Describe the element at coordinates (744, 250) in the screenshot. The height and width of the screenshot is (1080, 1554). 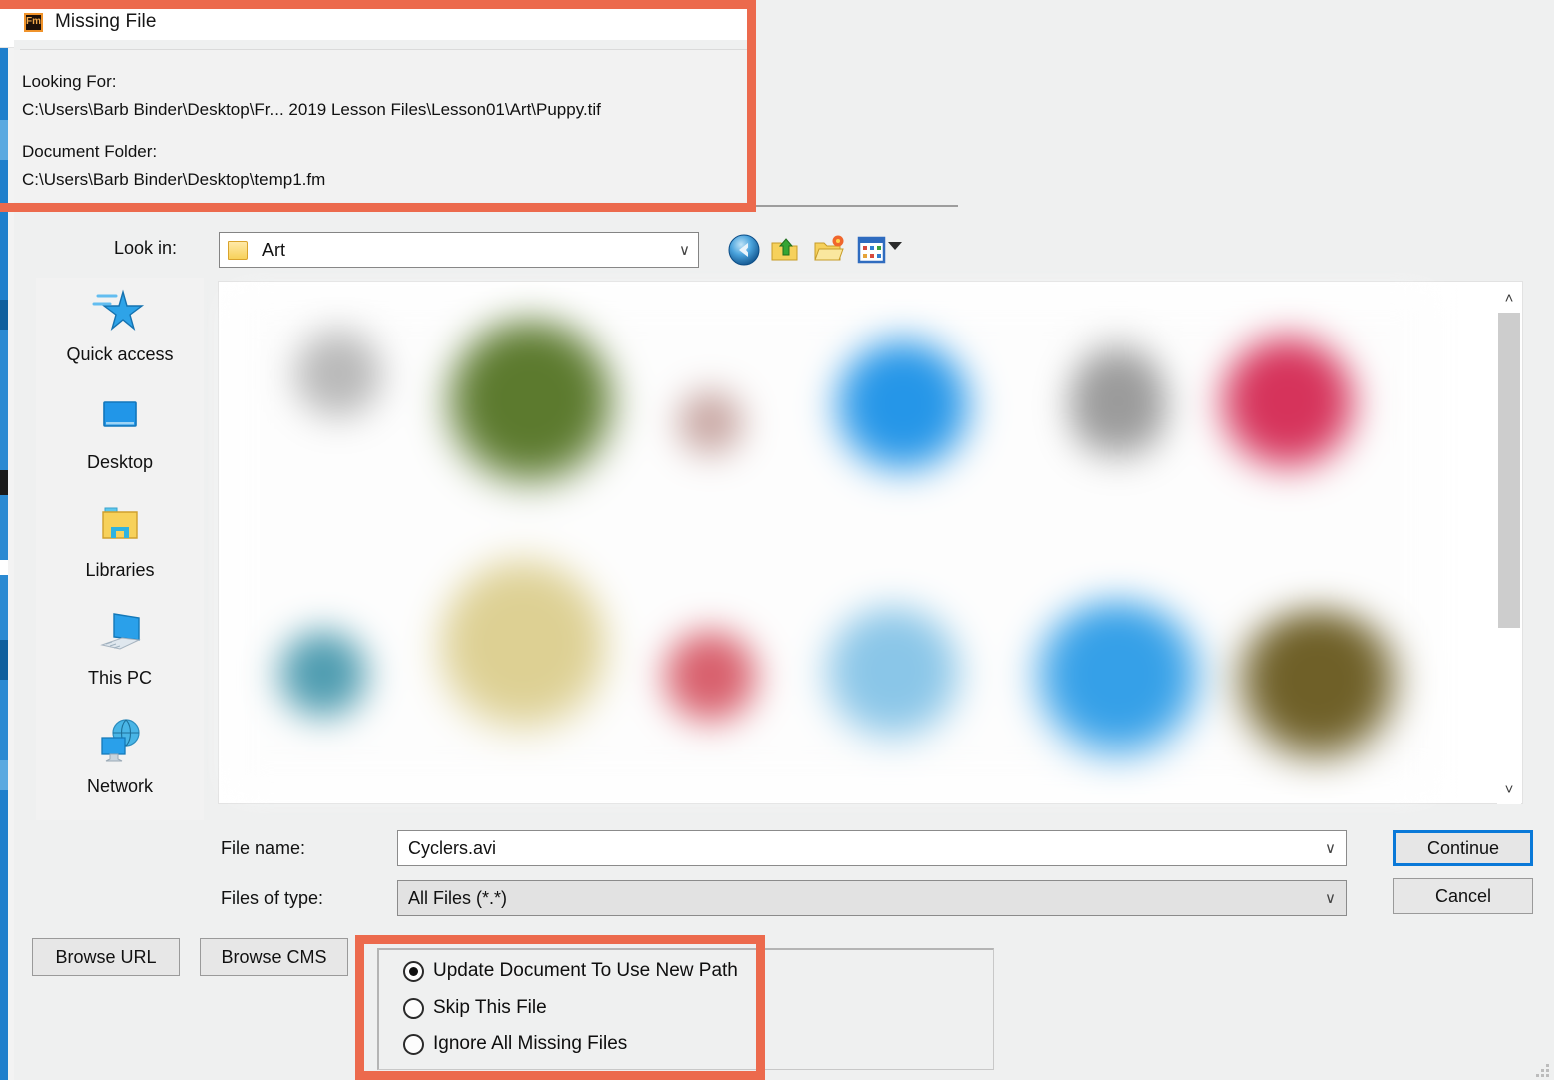
I see `back-arrow-icon` at that location.